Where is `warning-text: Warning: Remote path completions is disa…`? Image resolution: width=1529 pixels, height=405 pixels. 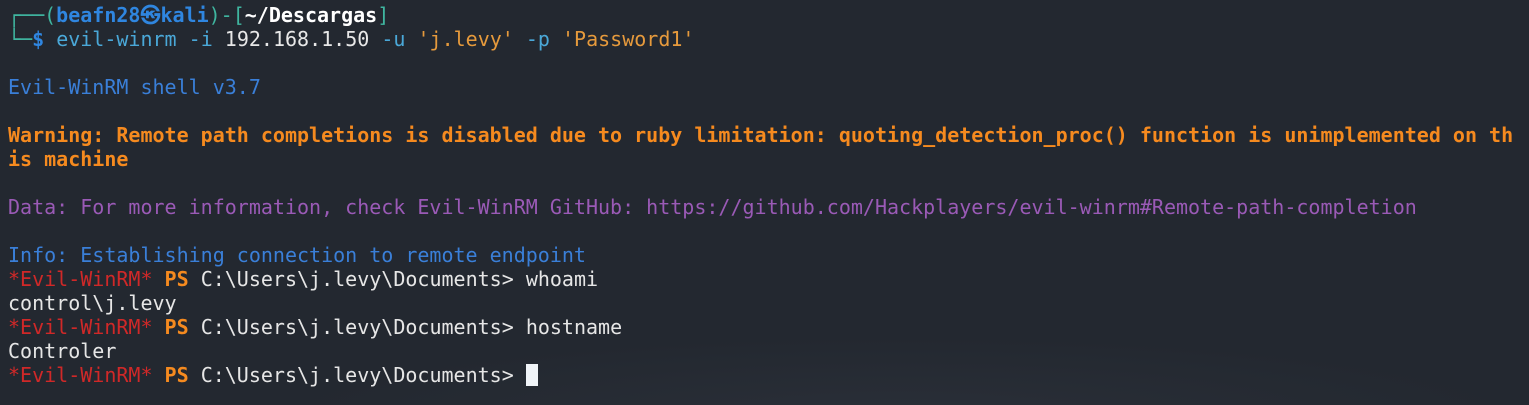
warning-text: Warning: Remote path completions is disa… is located at coordinates (761, 147).